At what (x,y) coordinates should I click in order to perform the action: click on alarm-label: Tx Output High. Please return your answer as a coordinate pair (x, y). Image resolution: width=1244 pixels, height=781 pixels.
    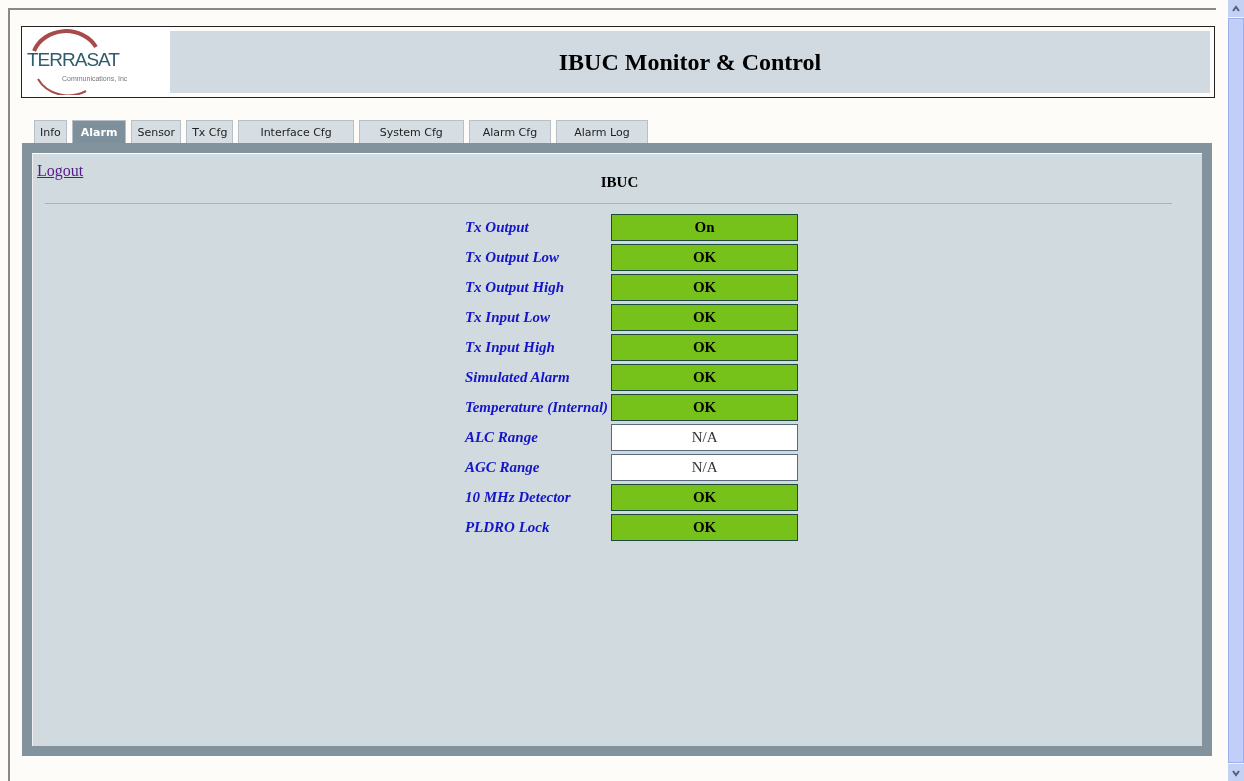
    Looking at the image, I should click on (515, 287).